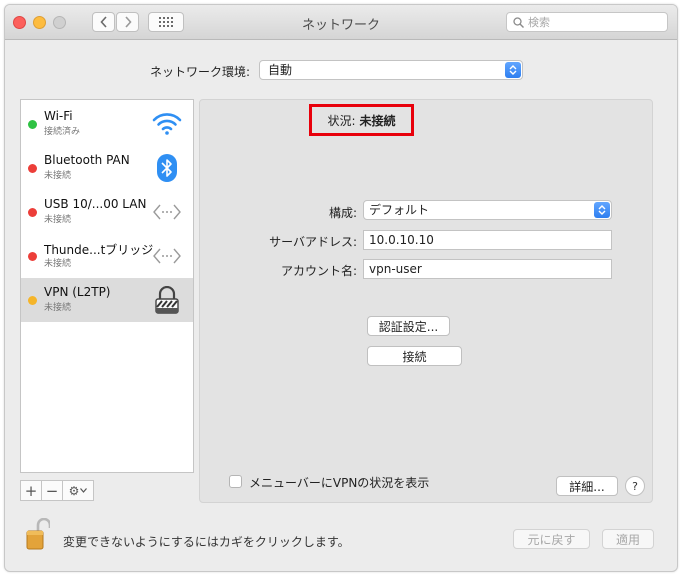 The width and height of the screenshot is (681, 575). I want to click on server-address-input: 10.0.10.10, so click(487, 240).